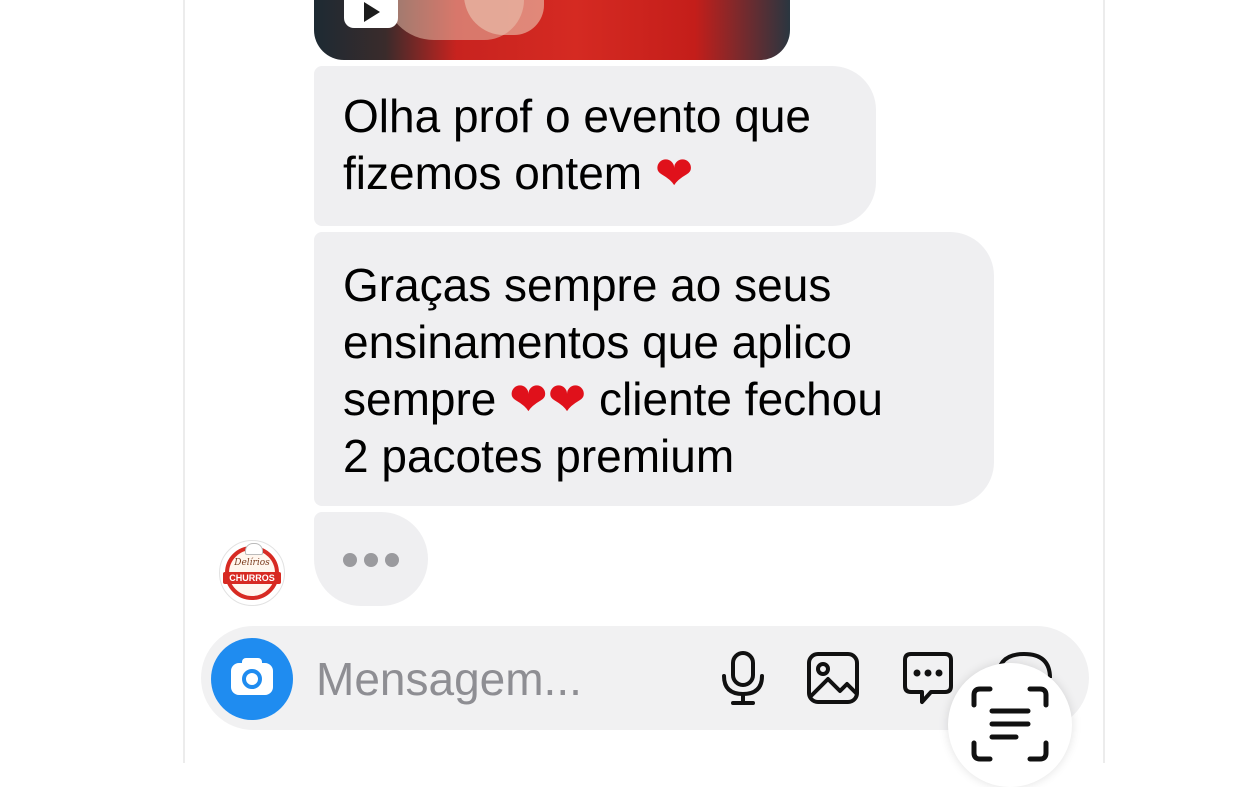  What do you see at coordinates (743, 678) in the screenshot?
I see `microphone-icon` at bounding box center [743, 678].